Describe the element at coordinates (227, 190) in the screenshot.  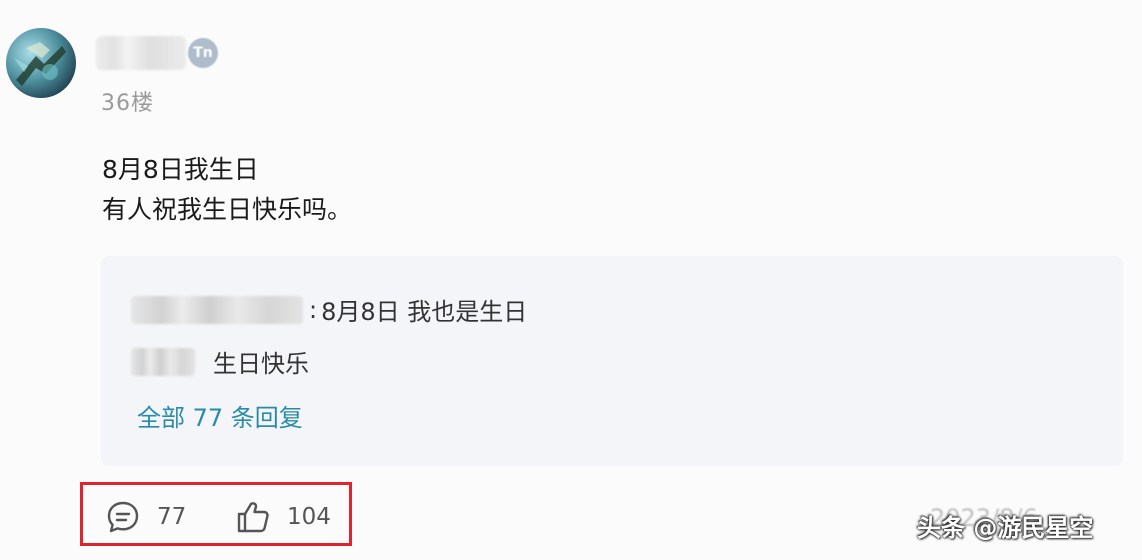
I see `post-content: 8月8日我生日 有人祝我生日快乐吗。` at that location.